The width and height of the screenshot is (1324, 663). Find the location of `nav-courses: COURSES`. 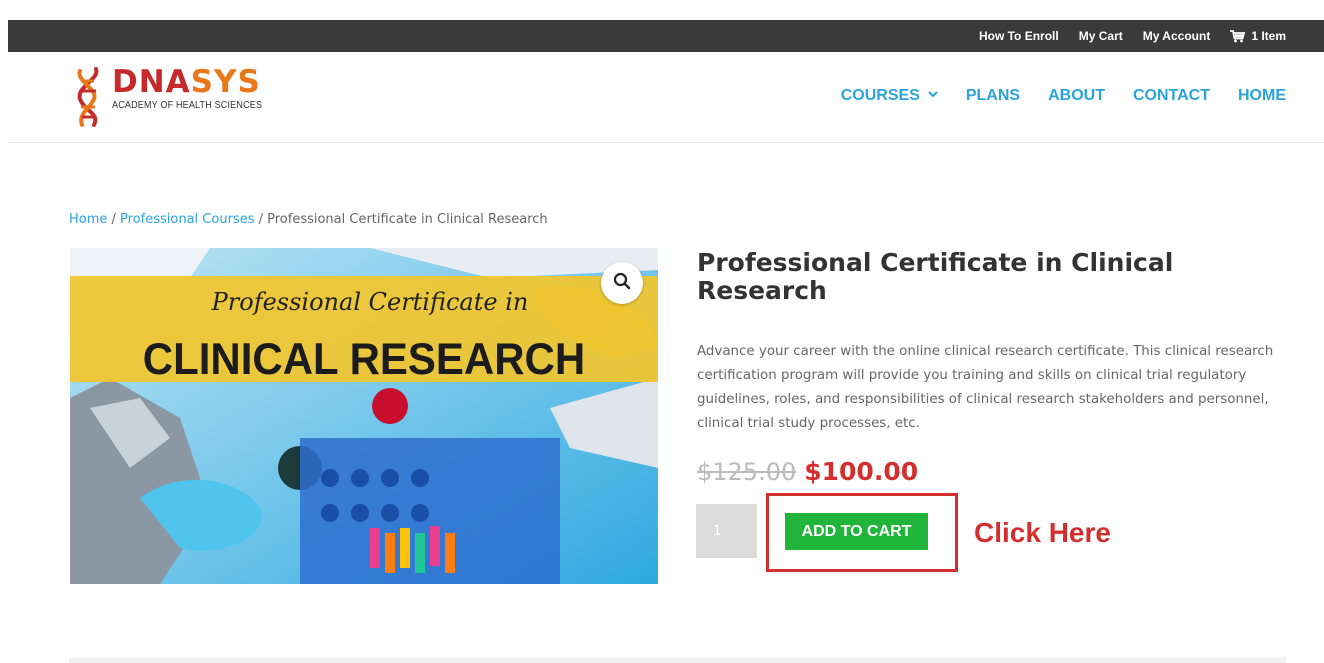

nav-courses: COURSES is located at coordinates (889, 96).